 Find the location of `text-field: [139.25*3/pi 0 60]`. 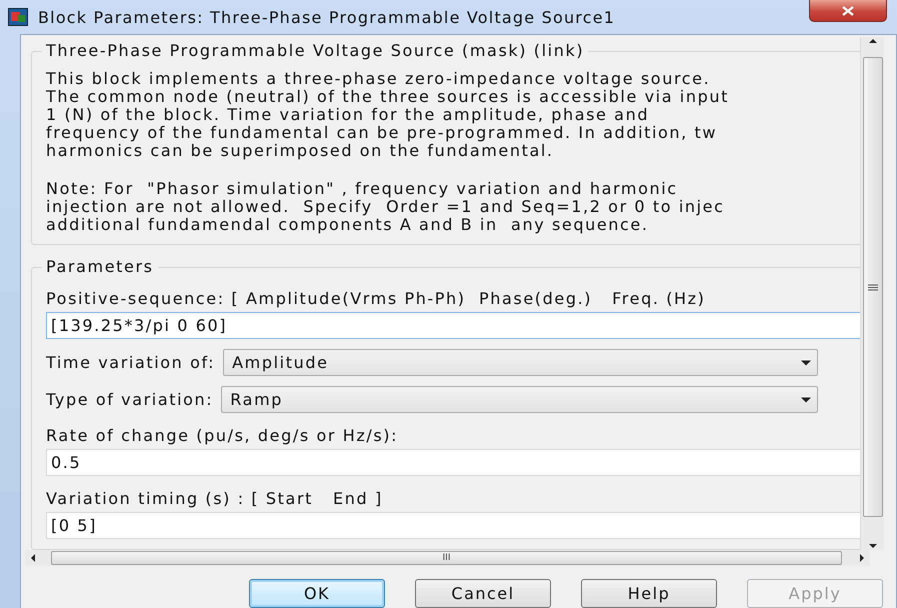

text-field: [139.25*3/pi 0 60] is located at coordinates (453, 325).